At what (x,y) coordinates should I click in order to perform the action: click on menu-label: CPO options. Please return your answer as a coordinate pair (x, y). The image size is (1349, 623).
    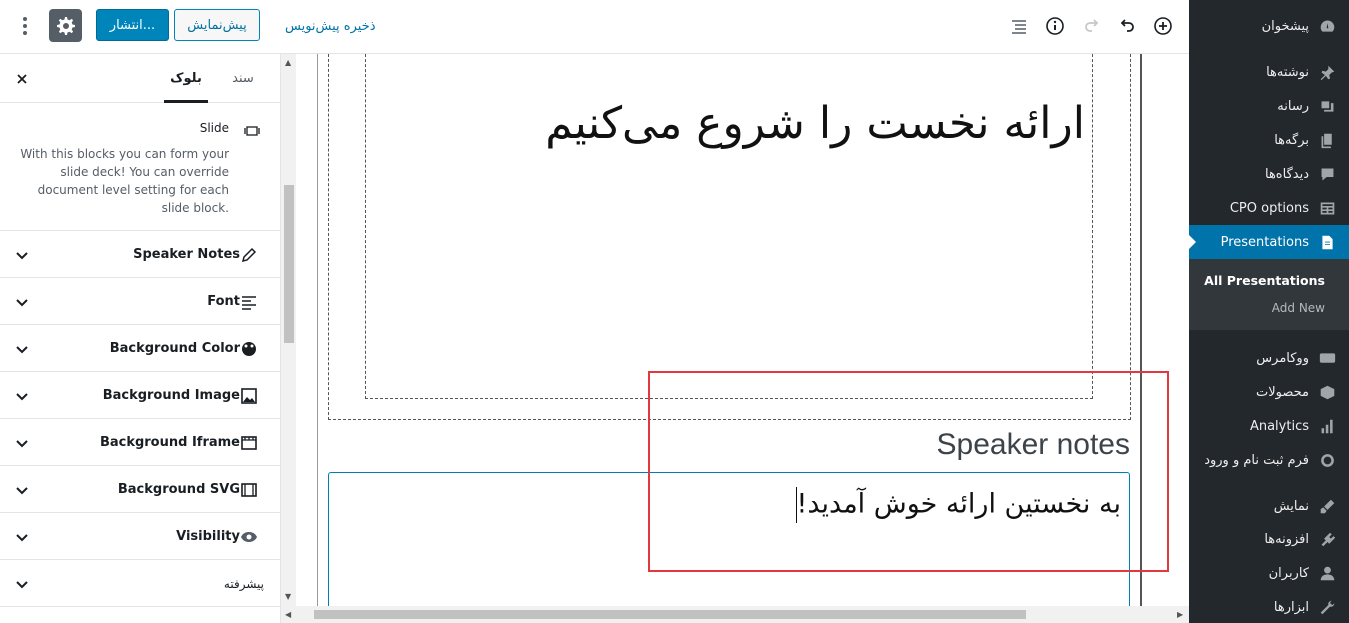
    Looking at the image, I should click on (1269, 208).